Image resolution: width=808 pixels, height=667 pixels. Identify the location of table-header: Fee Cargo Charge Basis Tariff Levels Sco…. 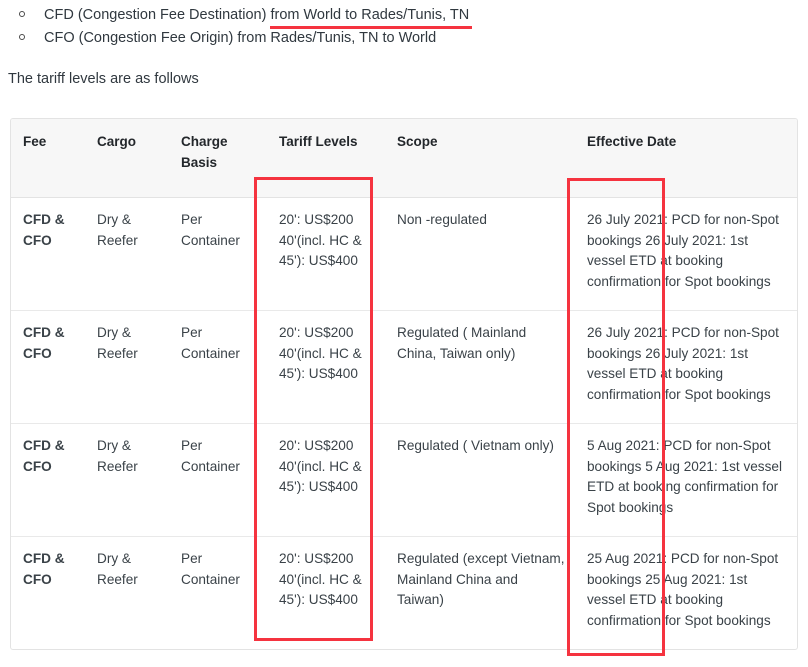
(404, 158).